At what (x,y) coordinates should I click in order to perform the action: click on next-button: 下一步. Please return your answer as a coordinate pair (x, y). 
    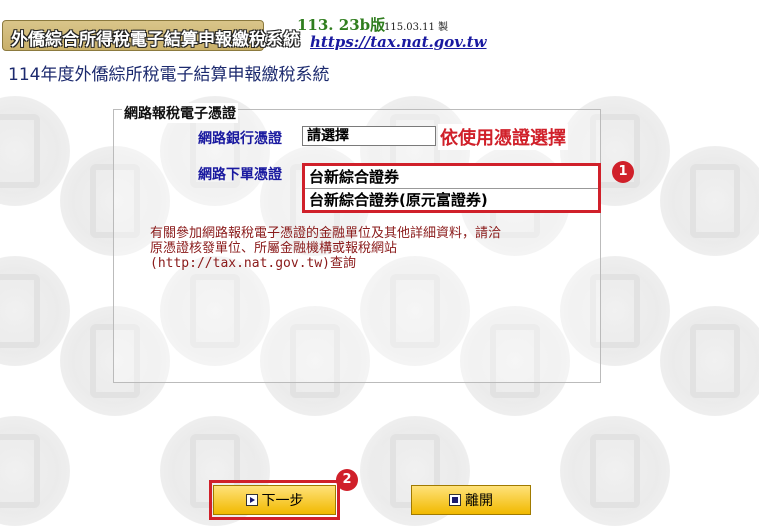
    Looking at the image, I should click on (274, 500).